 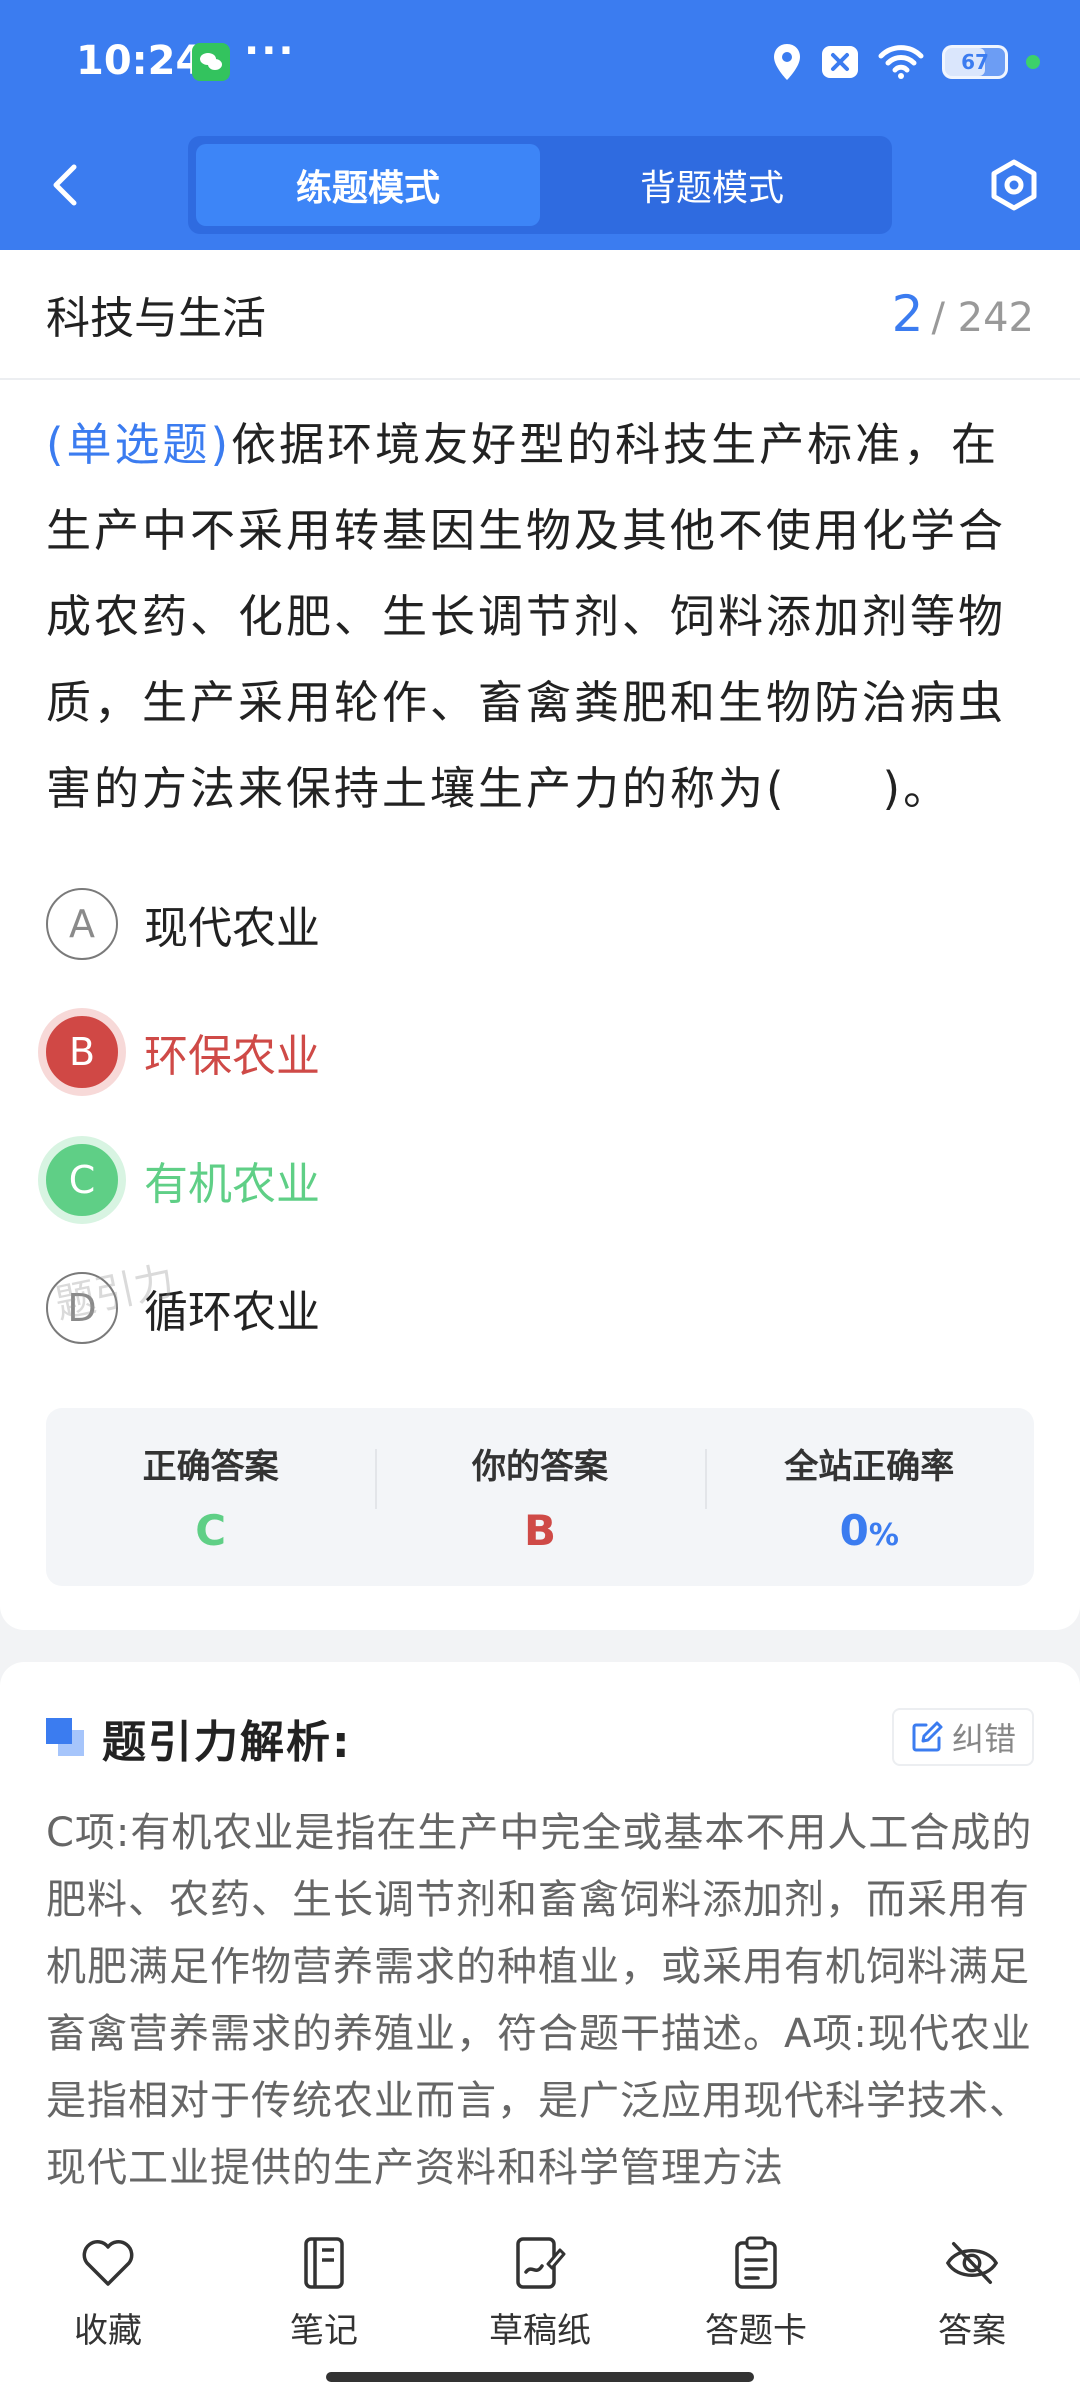 I want to click on accuracy-value: 0%, so click(x=869, y=1530).